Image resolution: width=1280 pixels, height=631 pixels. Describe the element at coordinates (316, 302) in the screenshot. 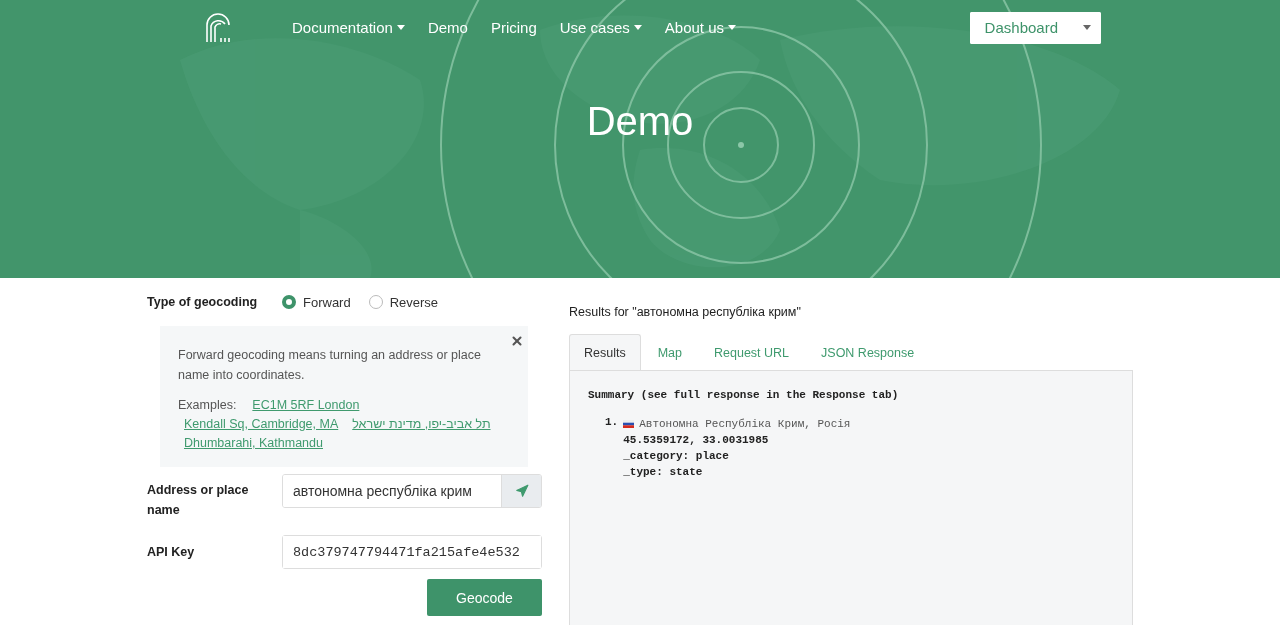

I see `radio-option: Forward` at that location.